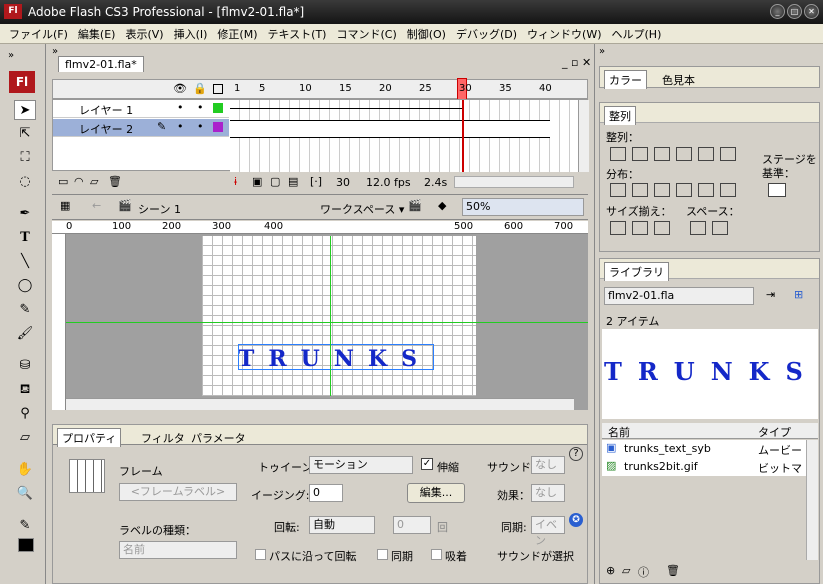 The width and height of the screenshot is (823, 584). What do you see at coordinates (316, 181) in the screenshot?
I see `onion-markers-icon: [·]` at bounding box center [316, 181].